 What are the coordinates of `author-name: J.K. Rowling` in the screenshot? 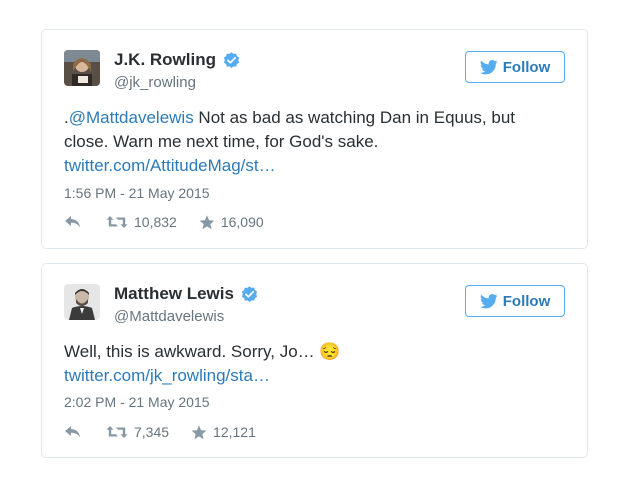 It's located at (177, 60).